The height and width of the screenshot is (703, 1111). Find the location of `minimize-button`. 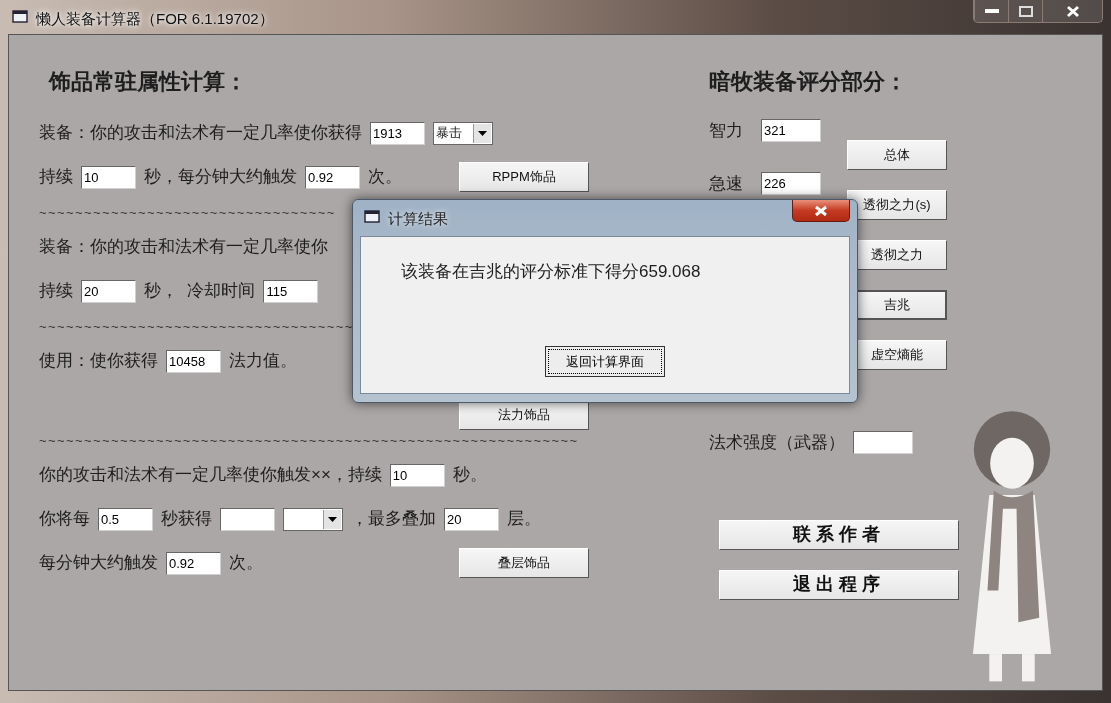

minimize-button is located at coordinates (991, 11).